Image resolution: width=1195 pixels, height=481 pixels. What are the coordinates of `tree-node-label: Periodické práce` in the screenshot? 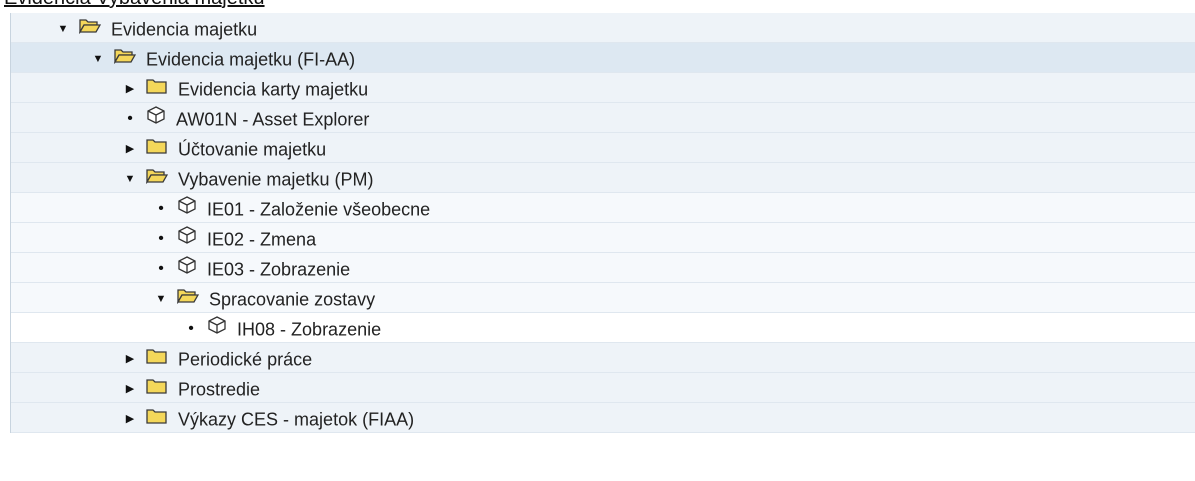 It's located at (245, 359).